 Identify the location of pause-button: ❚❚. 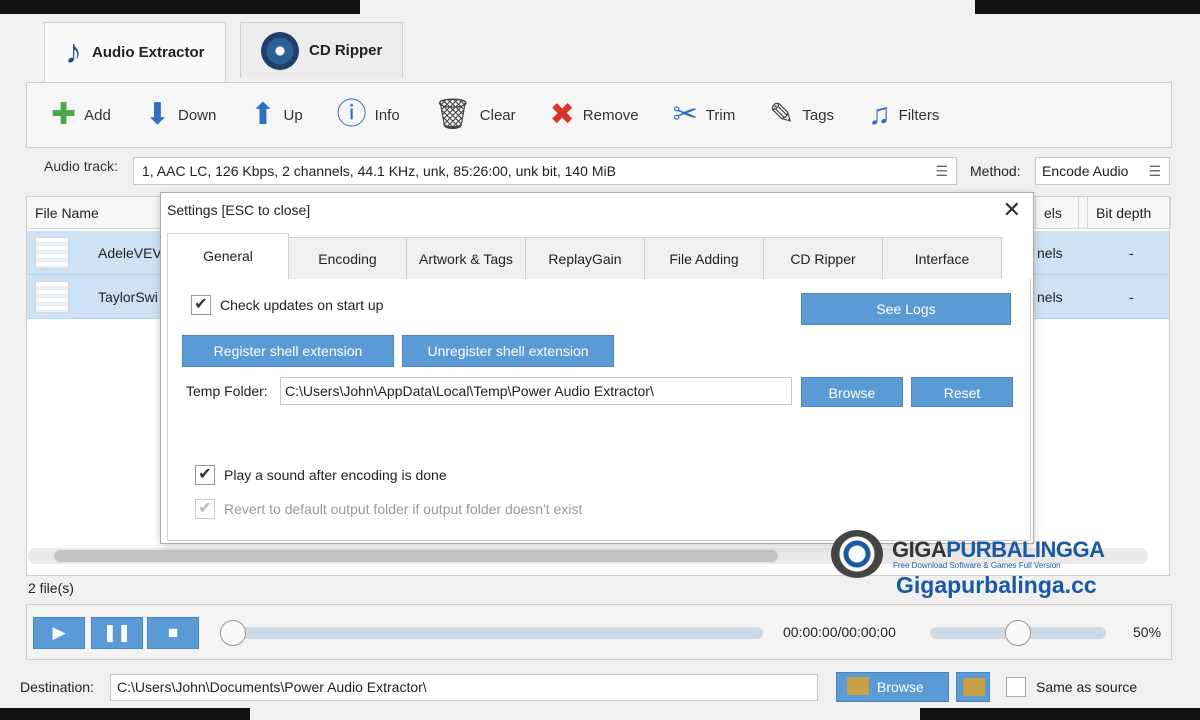
(117, 633).